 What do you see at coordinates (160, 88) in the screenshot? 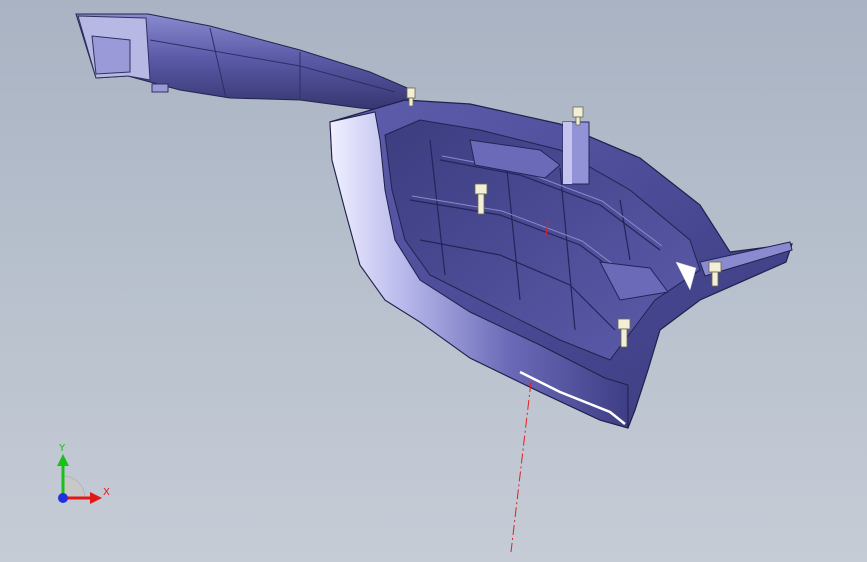
I see `arm-tab` at bounding box center [160, 88].